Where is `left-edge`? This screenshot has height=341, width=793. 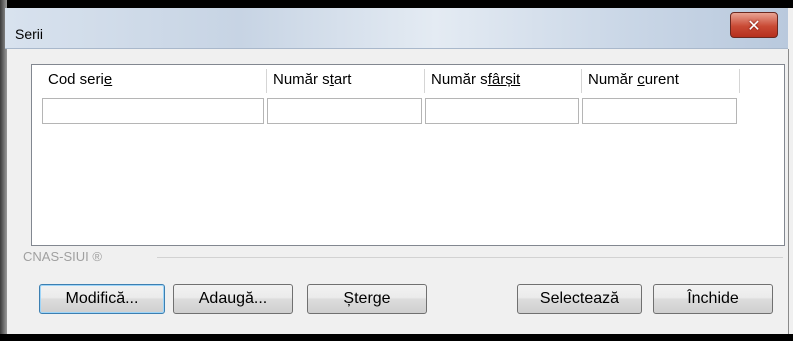 left-edge is located at coordinates (3, 170).